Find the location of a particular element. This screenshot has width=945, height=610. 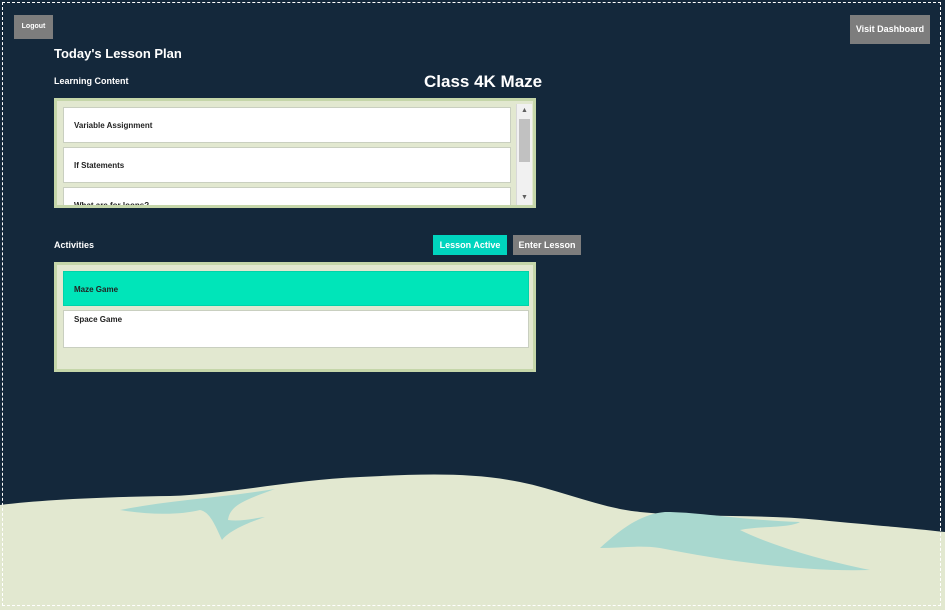

learning-content-item: If Statements is located at coordinates (287, 165).